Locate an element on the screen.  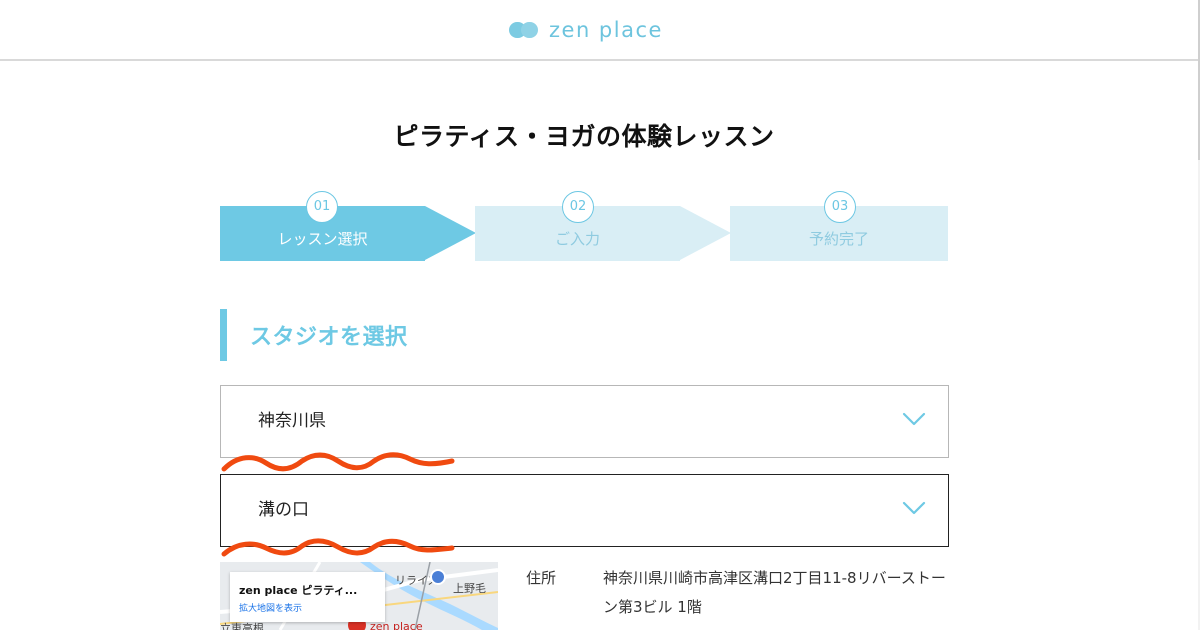
site-header: zen place is located at coordinates (599, 30).